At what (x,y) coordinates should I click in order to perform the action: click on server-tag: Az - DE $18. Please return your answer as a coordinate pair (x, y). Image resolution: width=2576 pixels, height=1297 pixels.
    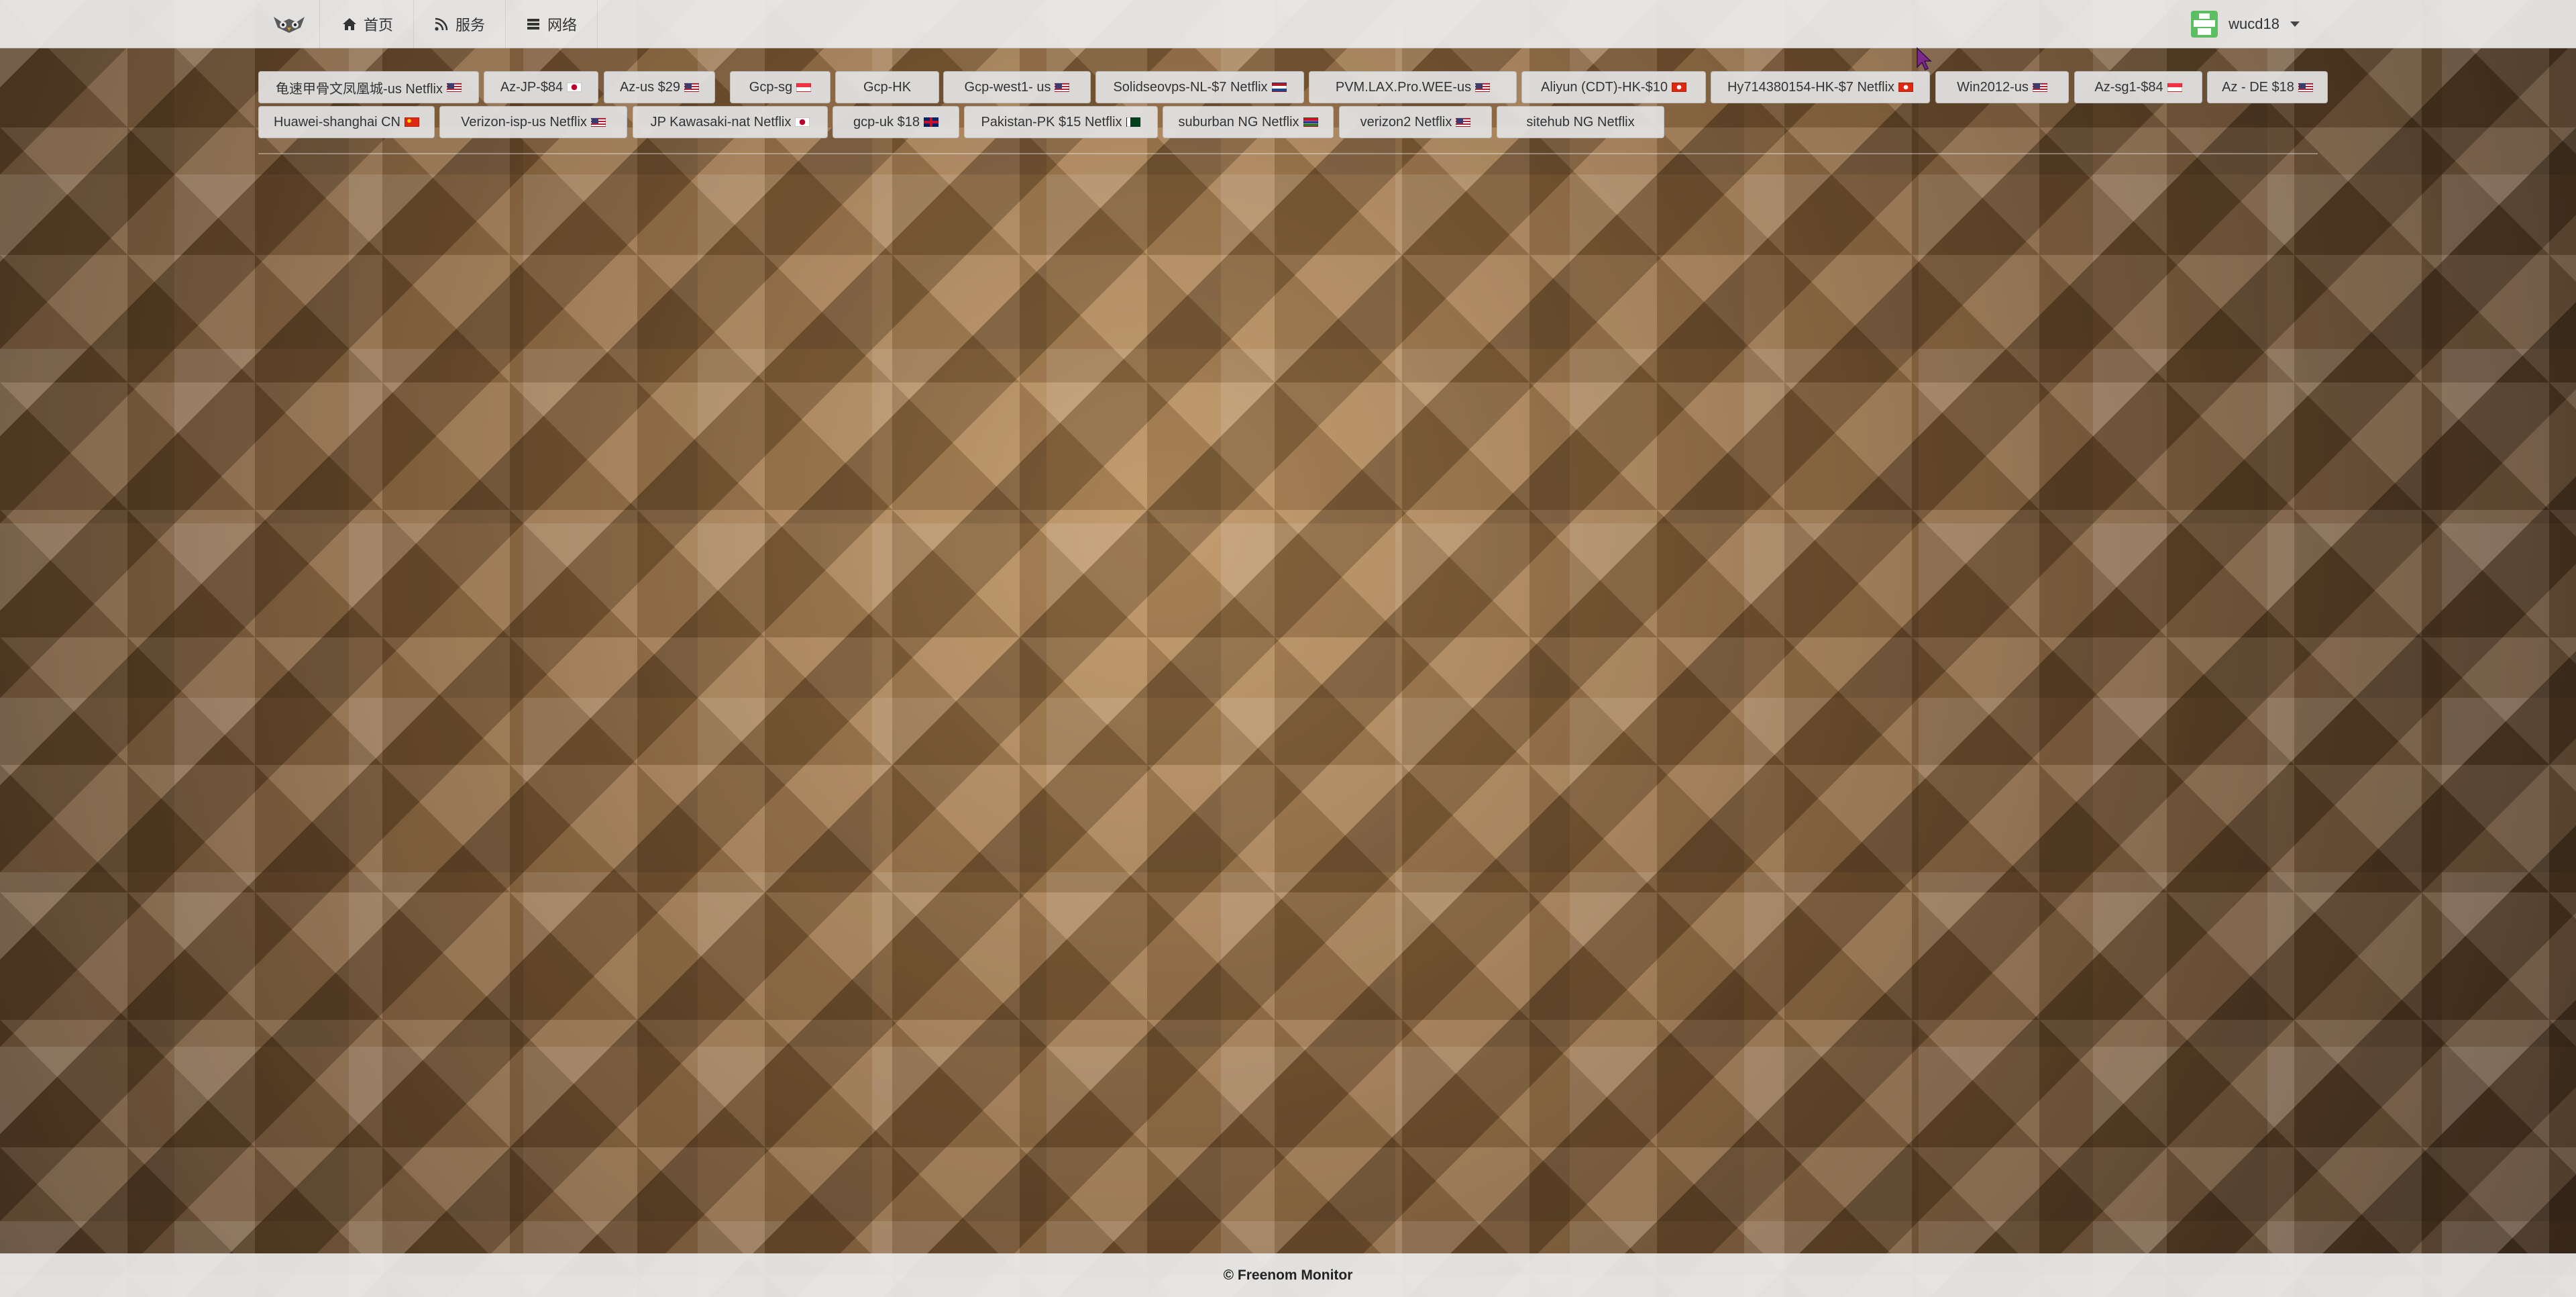
    Looking at the image, I should click on (2267, 87).